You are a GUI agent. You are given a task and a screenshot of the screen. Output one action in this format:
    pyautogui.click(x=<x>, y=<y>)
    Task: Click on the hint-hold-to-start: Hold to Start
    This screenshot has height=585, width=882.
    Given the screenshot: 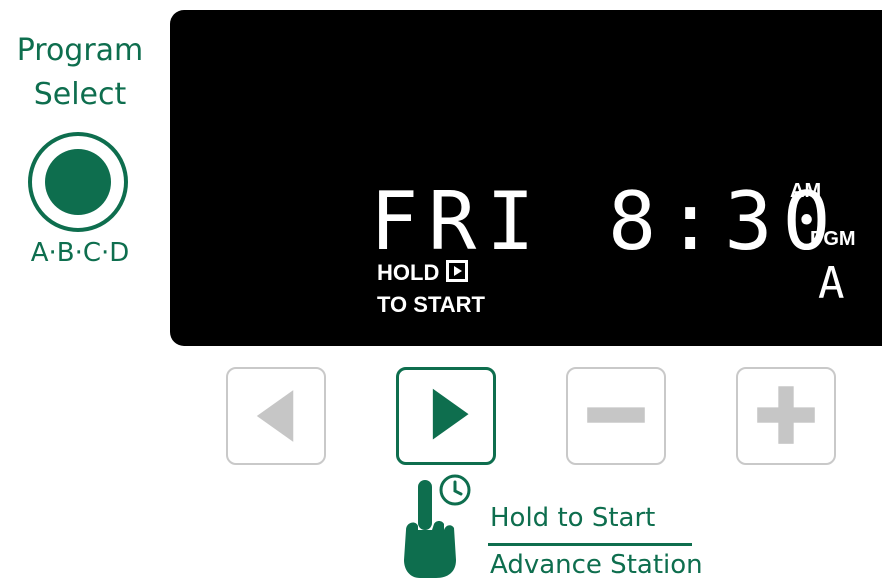 What is the action you would take?
    pyautogui.click(x=573, y=518)
    